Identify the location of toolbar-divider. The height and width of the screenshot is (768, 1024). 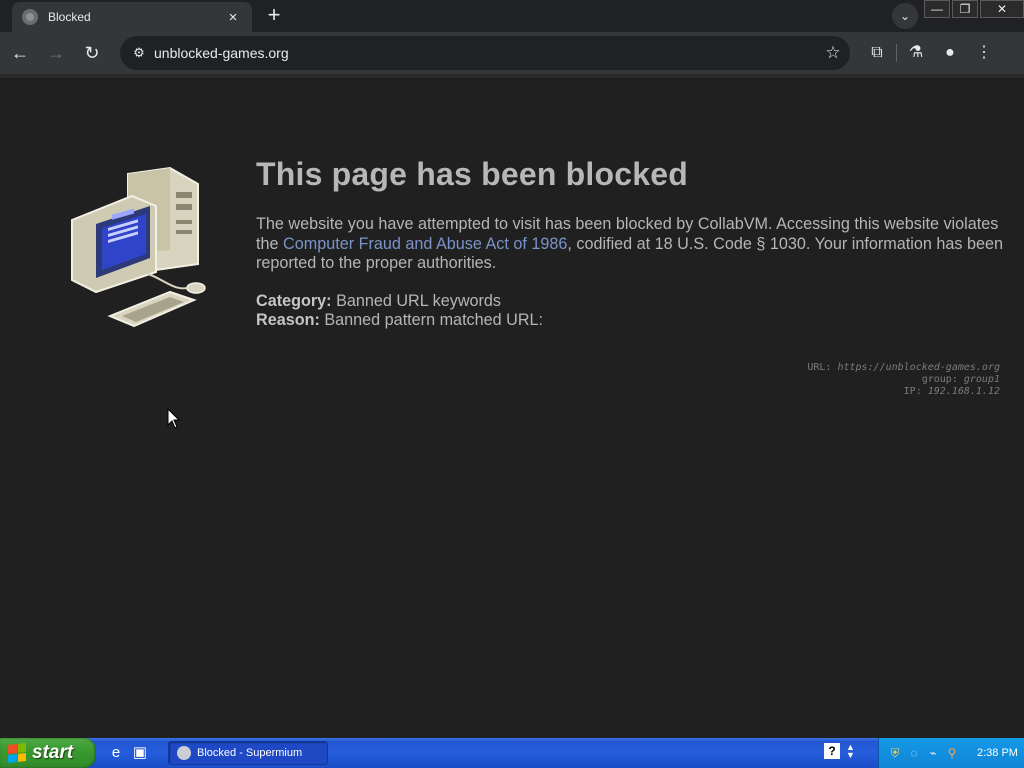
(896, 53).